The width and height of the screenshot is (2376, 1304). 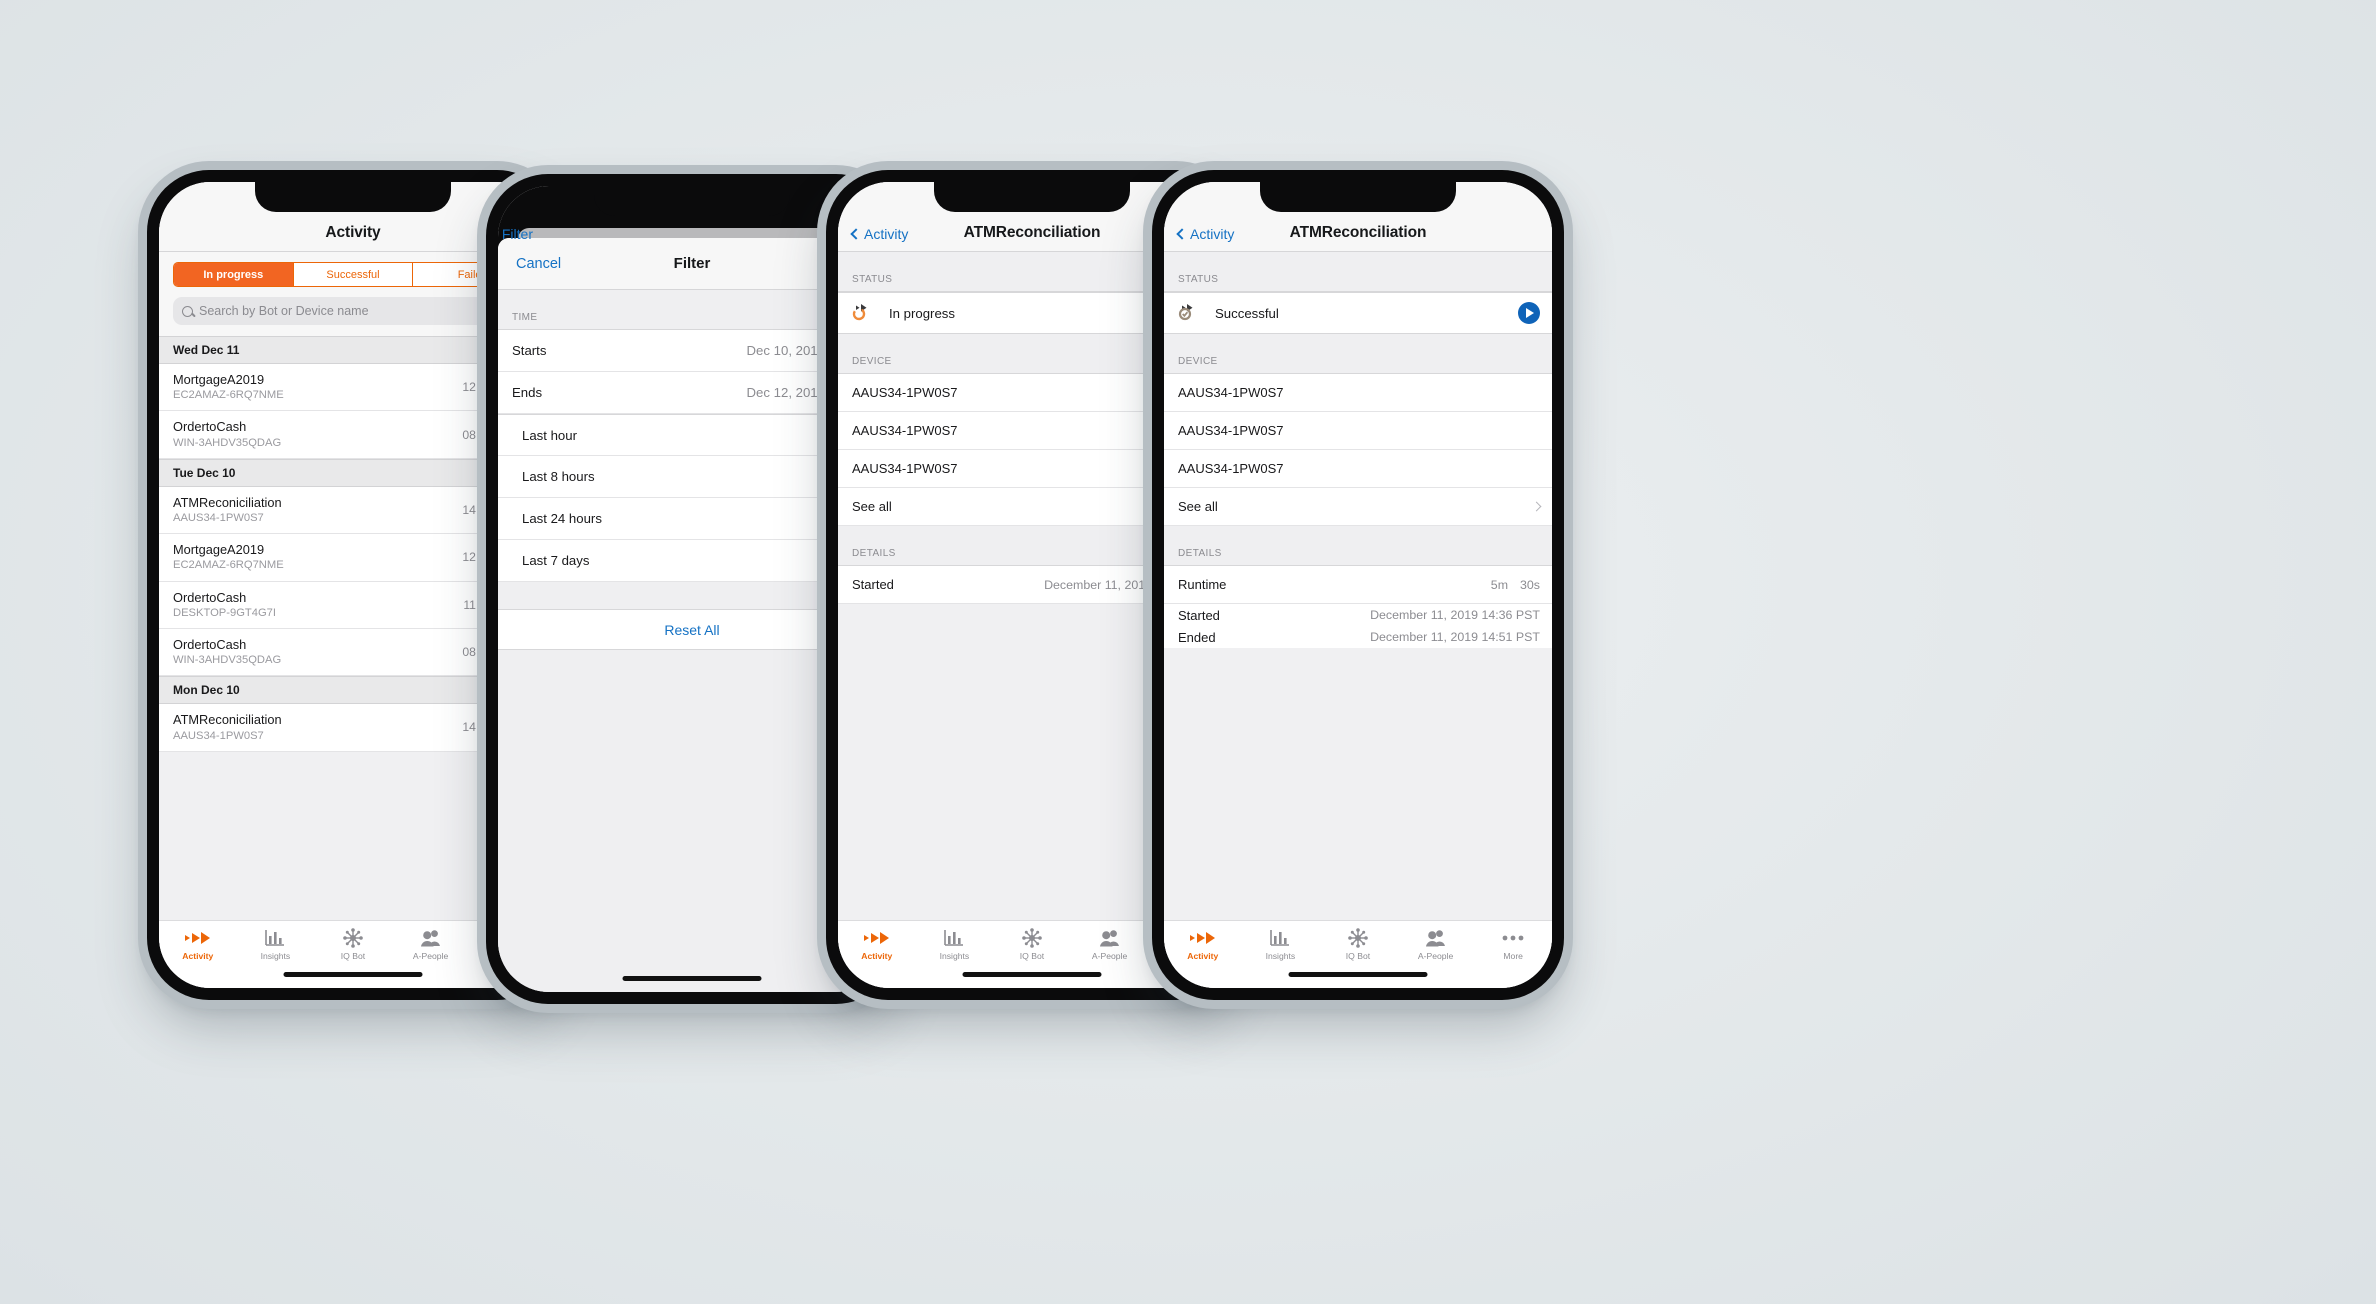 What do you see at coordinates (786, 350) in the screenshot?
I see `starts-date-value: Dec 10, 2019` at bounding box center [786, 350].